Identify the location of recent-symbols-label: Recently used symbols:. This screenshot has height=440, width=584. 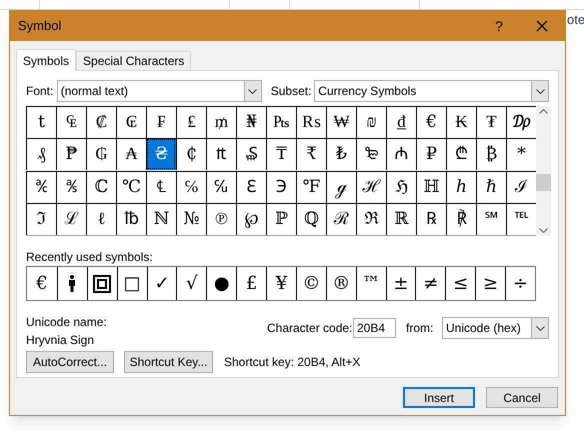
(90, 256).